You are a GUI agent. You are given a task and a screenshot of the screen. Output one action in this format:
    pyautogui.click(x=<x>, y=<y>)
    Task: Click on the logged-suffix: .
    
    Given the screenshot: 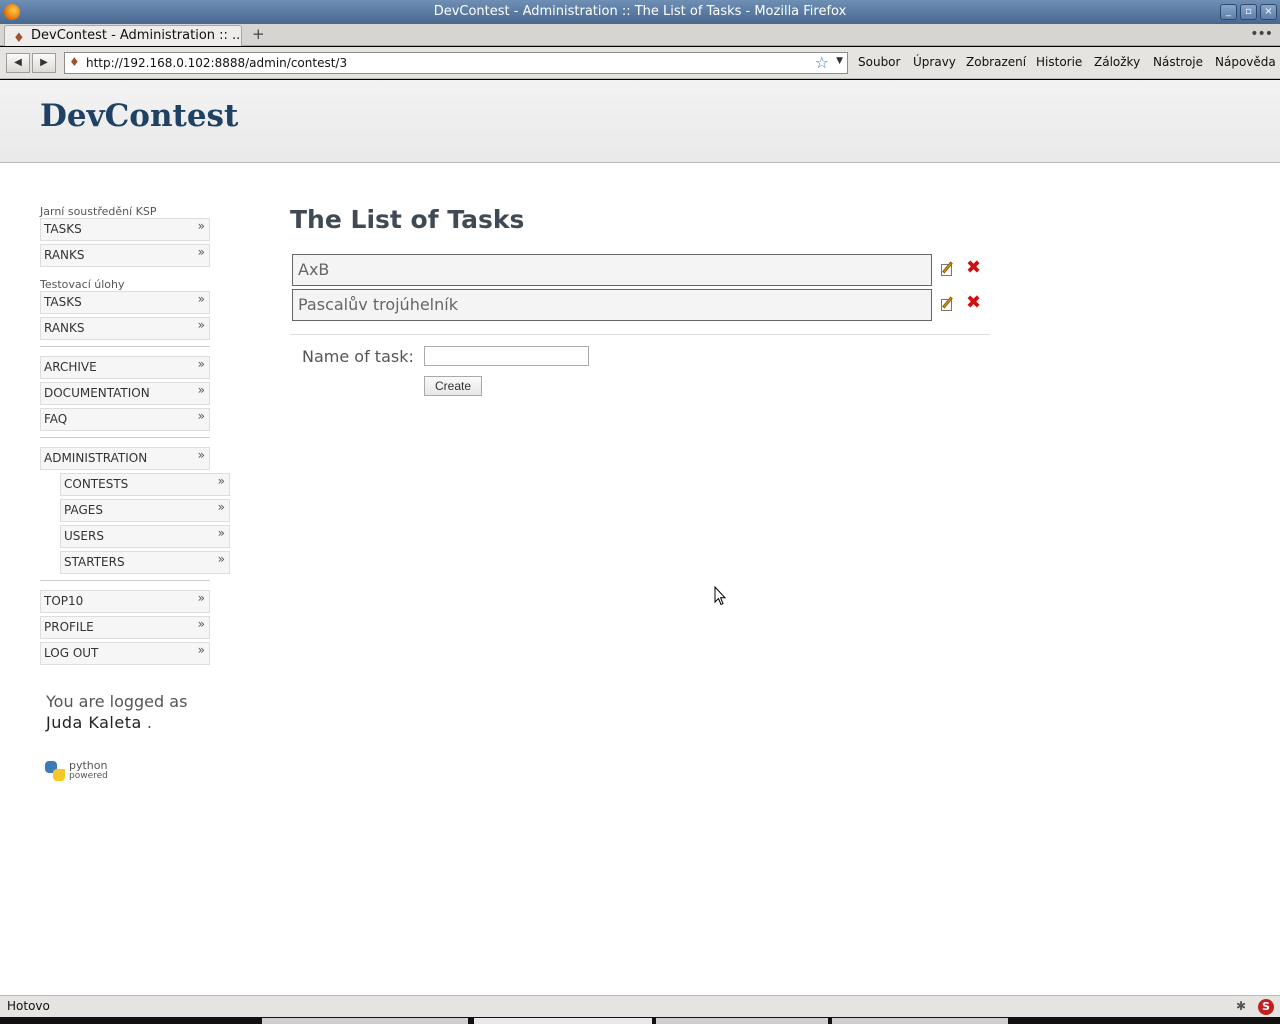 What is the action you would take?
    pyautogui.click(x=149, y=722)
    